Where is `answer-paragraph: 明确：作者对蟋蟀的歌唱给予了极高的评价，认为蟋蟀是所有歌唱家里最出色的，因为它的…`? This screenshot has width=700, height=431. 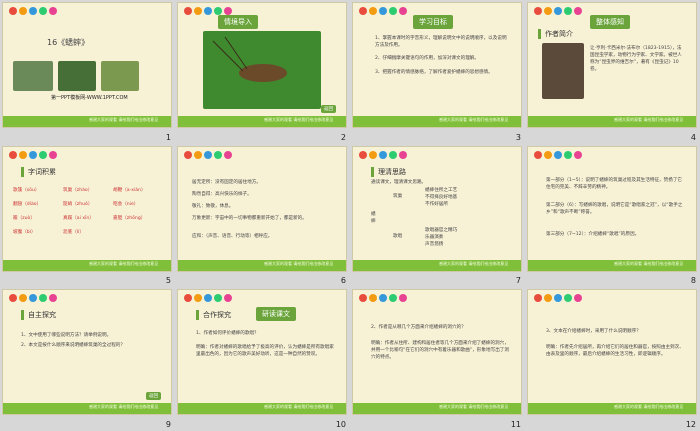
answer-paragraph: 明确：作者对蟋蟀的歌唱给予了极高的评价，认为蟋蟀是所有歌唱家里最出色的，因为它的… is located at coordinates (265, 351).